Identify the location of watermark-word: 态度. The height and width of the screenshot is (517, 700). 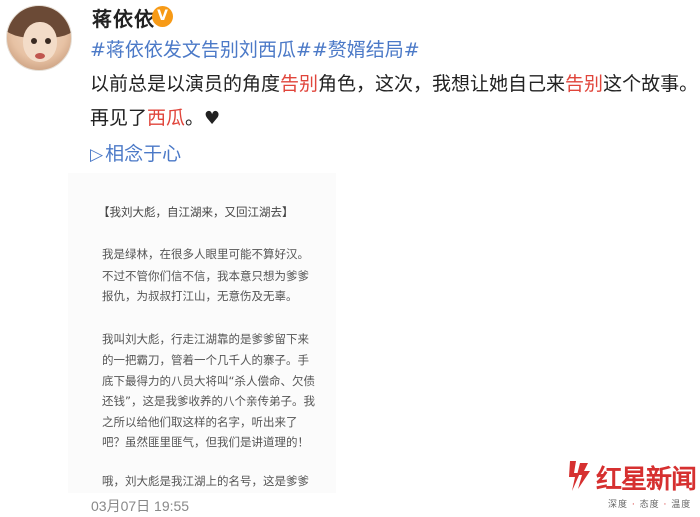
(649, 505).